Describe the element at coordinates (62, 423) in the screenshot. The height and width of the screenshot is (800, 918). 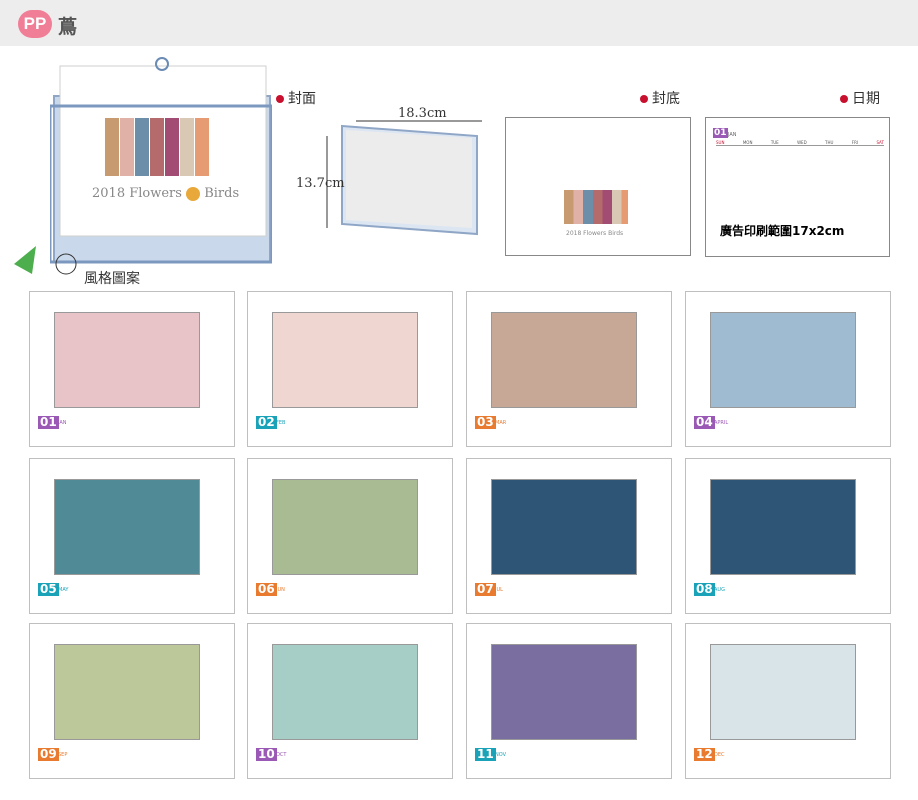
I see `month-name: JAN` at that location.